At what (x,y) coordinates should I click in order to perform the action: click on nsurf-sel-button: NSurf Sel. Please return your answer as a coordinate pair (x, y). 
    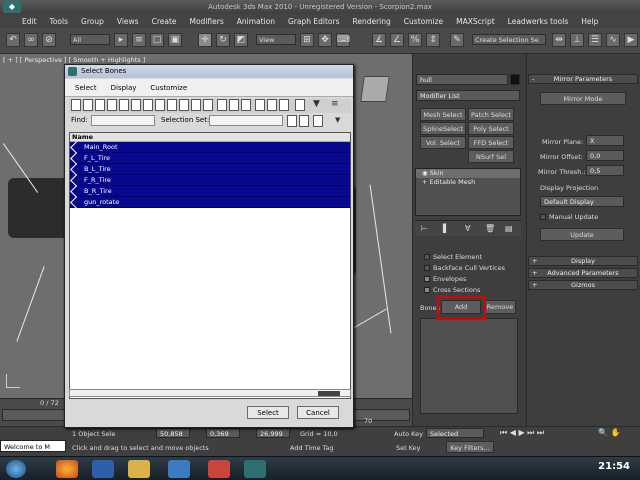
    Looking at the image, I should click on (491, 156).